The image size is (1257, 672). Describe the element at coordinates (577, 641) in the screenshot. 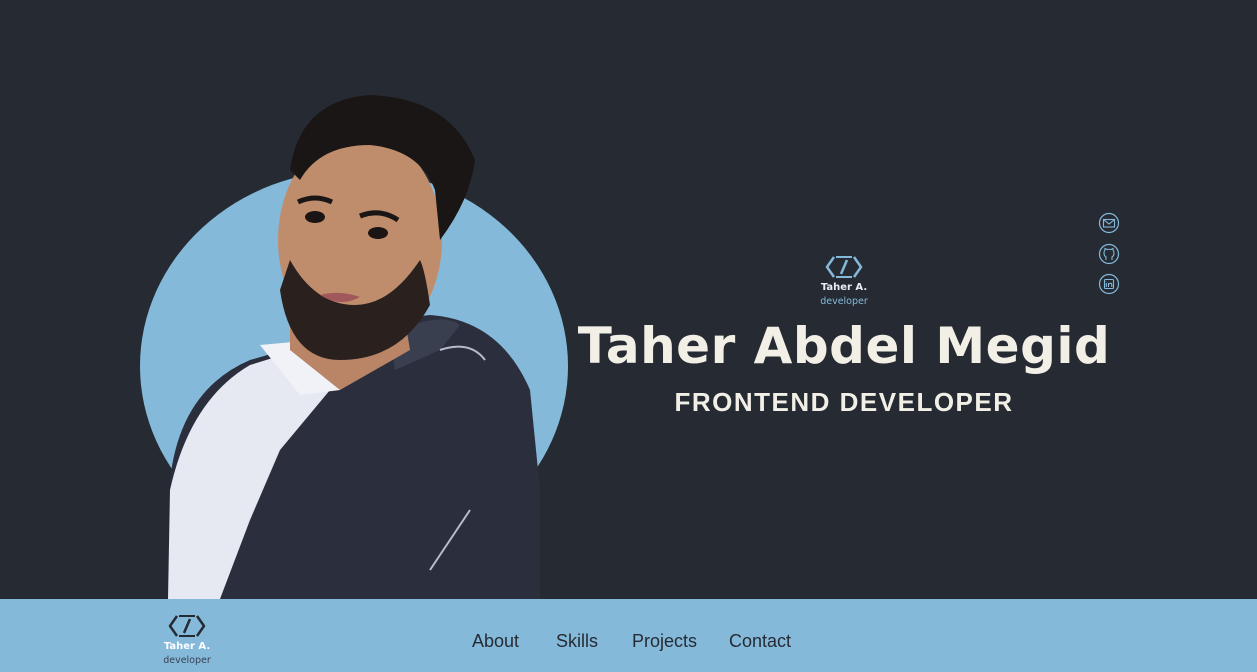

I see `nav-skills-link: Skills` at that location.